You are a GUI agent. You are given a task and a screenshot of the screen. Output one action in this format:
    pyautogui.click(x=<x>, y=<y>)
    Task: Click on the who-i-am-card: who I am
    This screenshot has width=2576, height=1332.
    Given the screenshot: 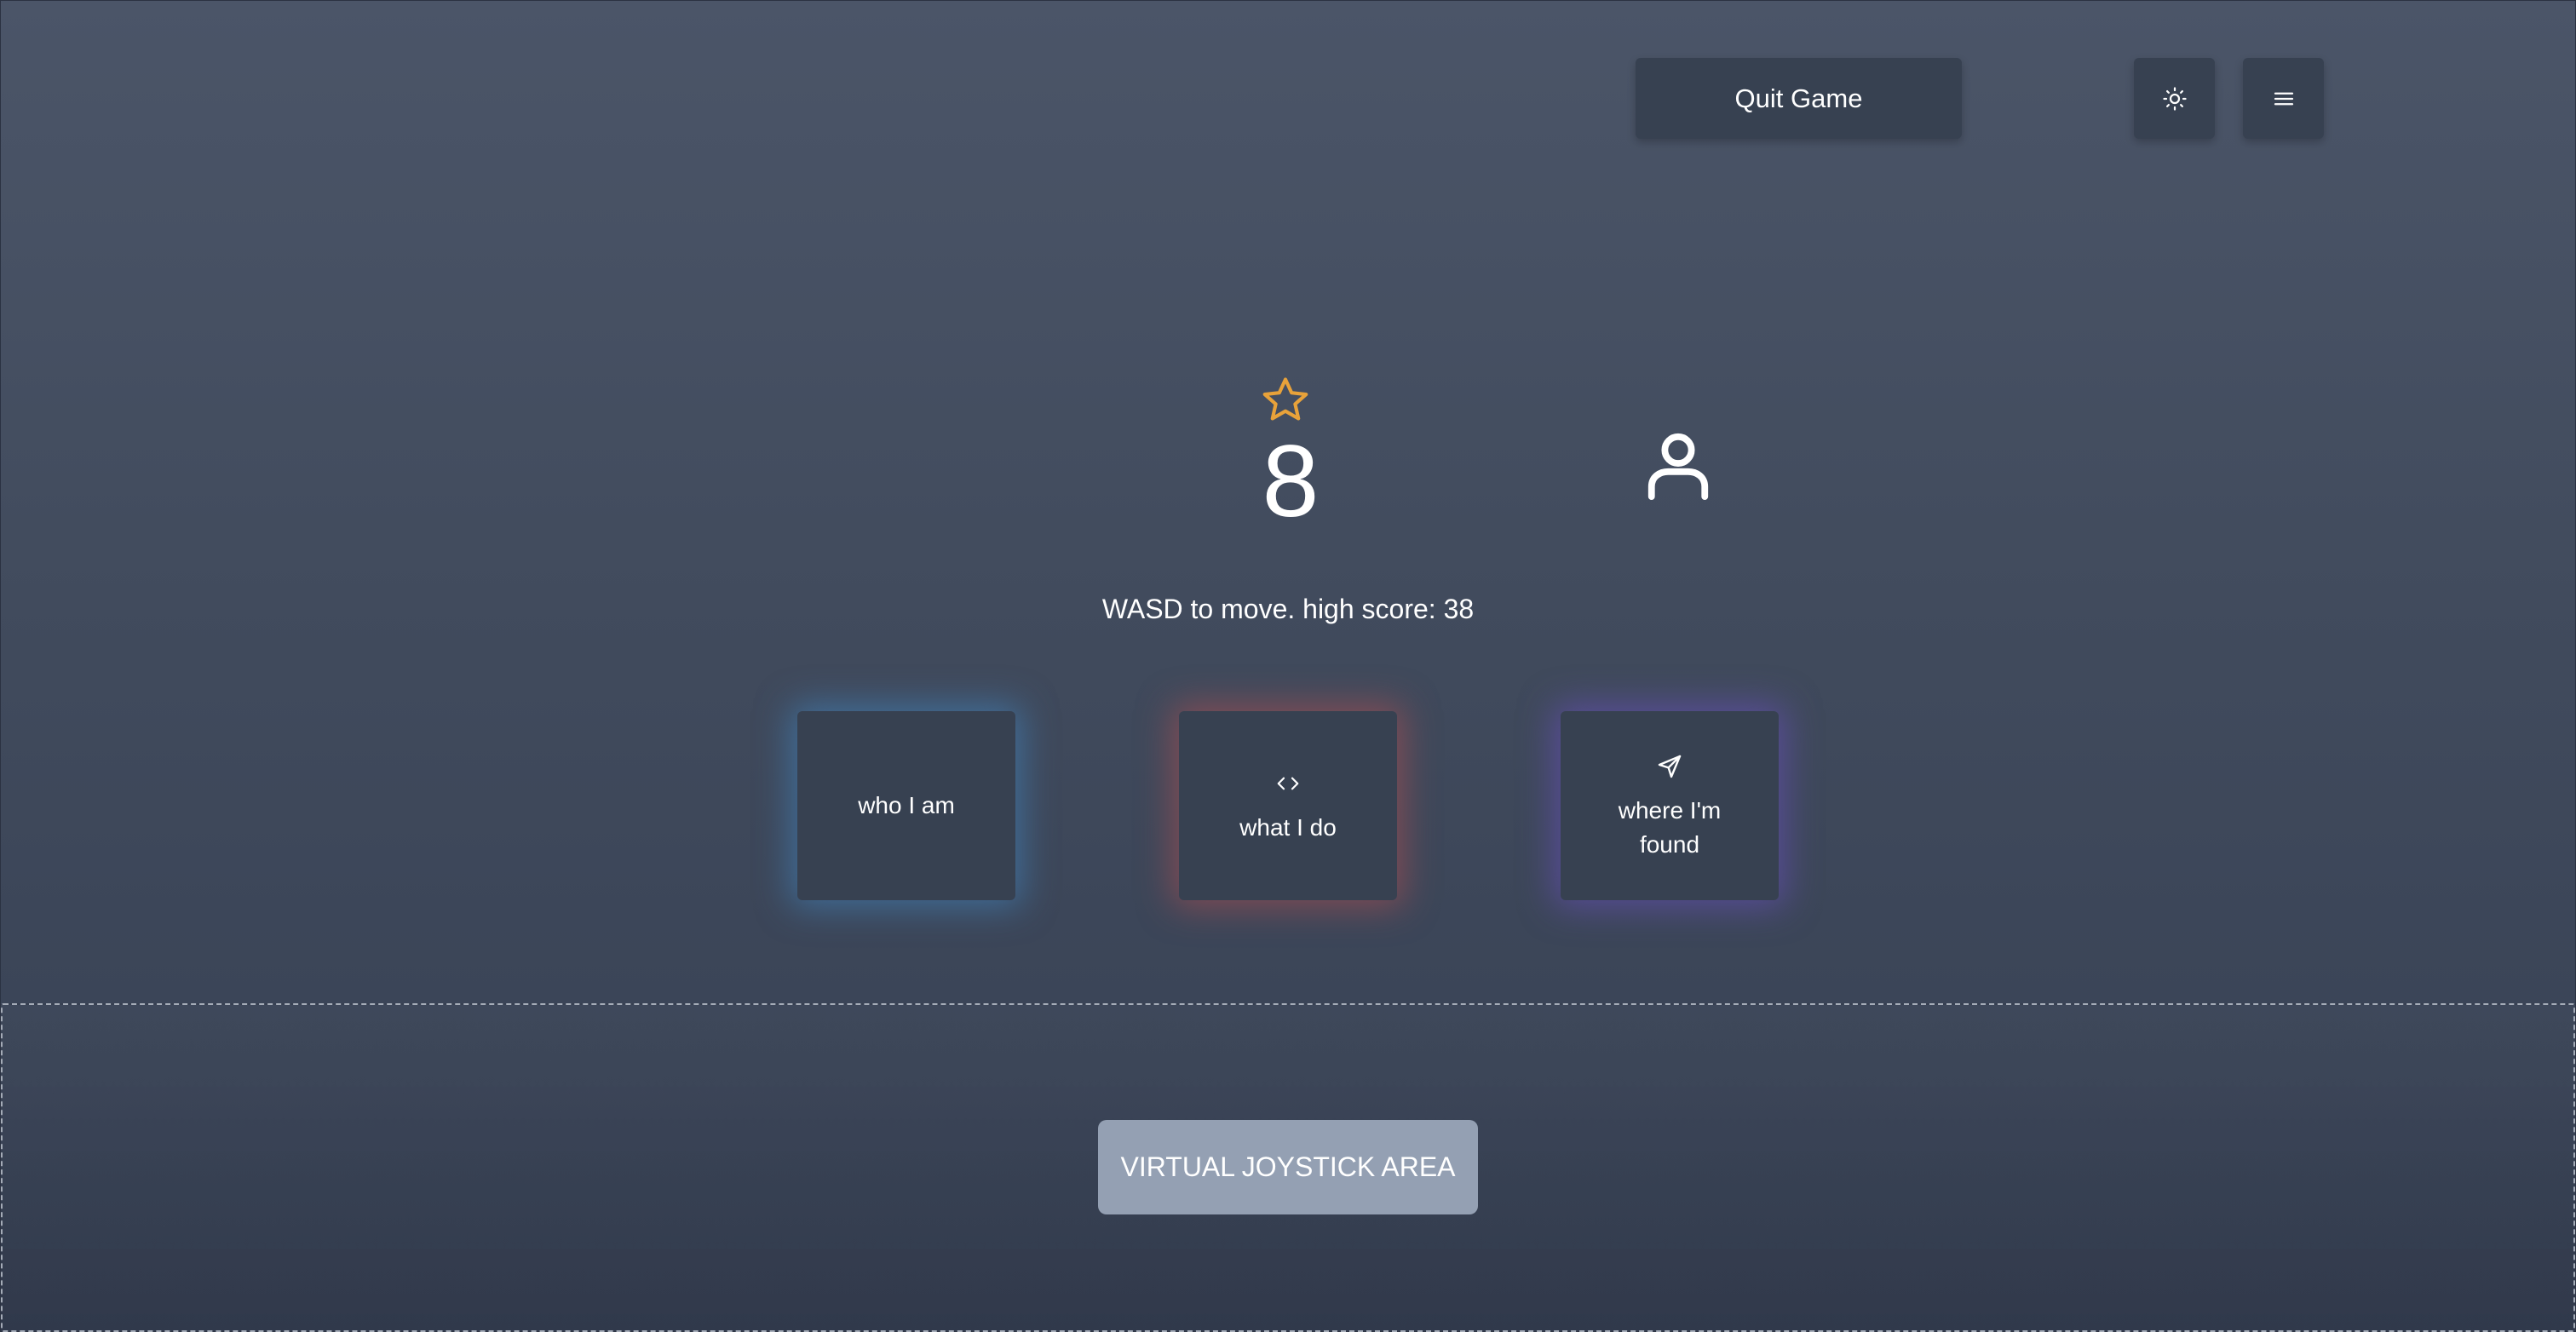 What is the action you would take?
    pyautogui.click(x=906, y=806)
    